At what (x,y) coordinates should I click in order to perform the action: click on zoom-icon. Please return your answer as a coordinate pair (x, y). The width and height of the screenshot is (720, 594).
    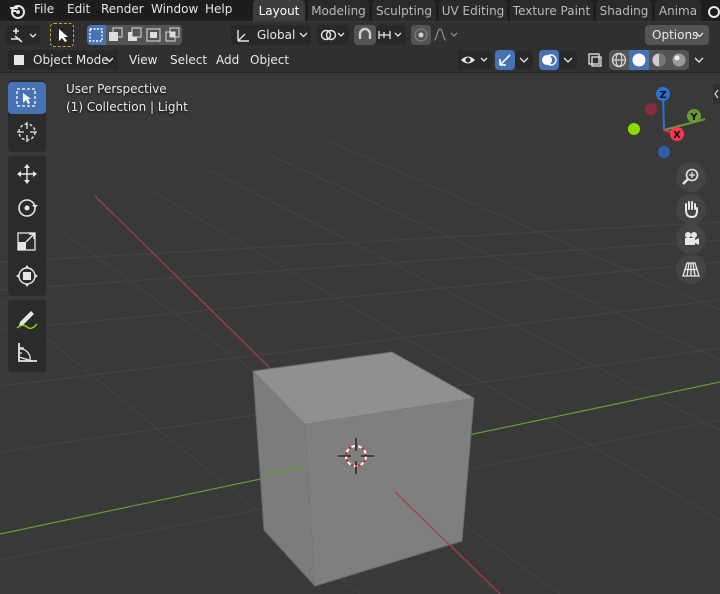
    Looking at the image, I should click on (690, 176).